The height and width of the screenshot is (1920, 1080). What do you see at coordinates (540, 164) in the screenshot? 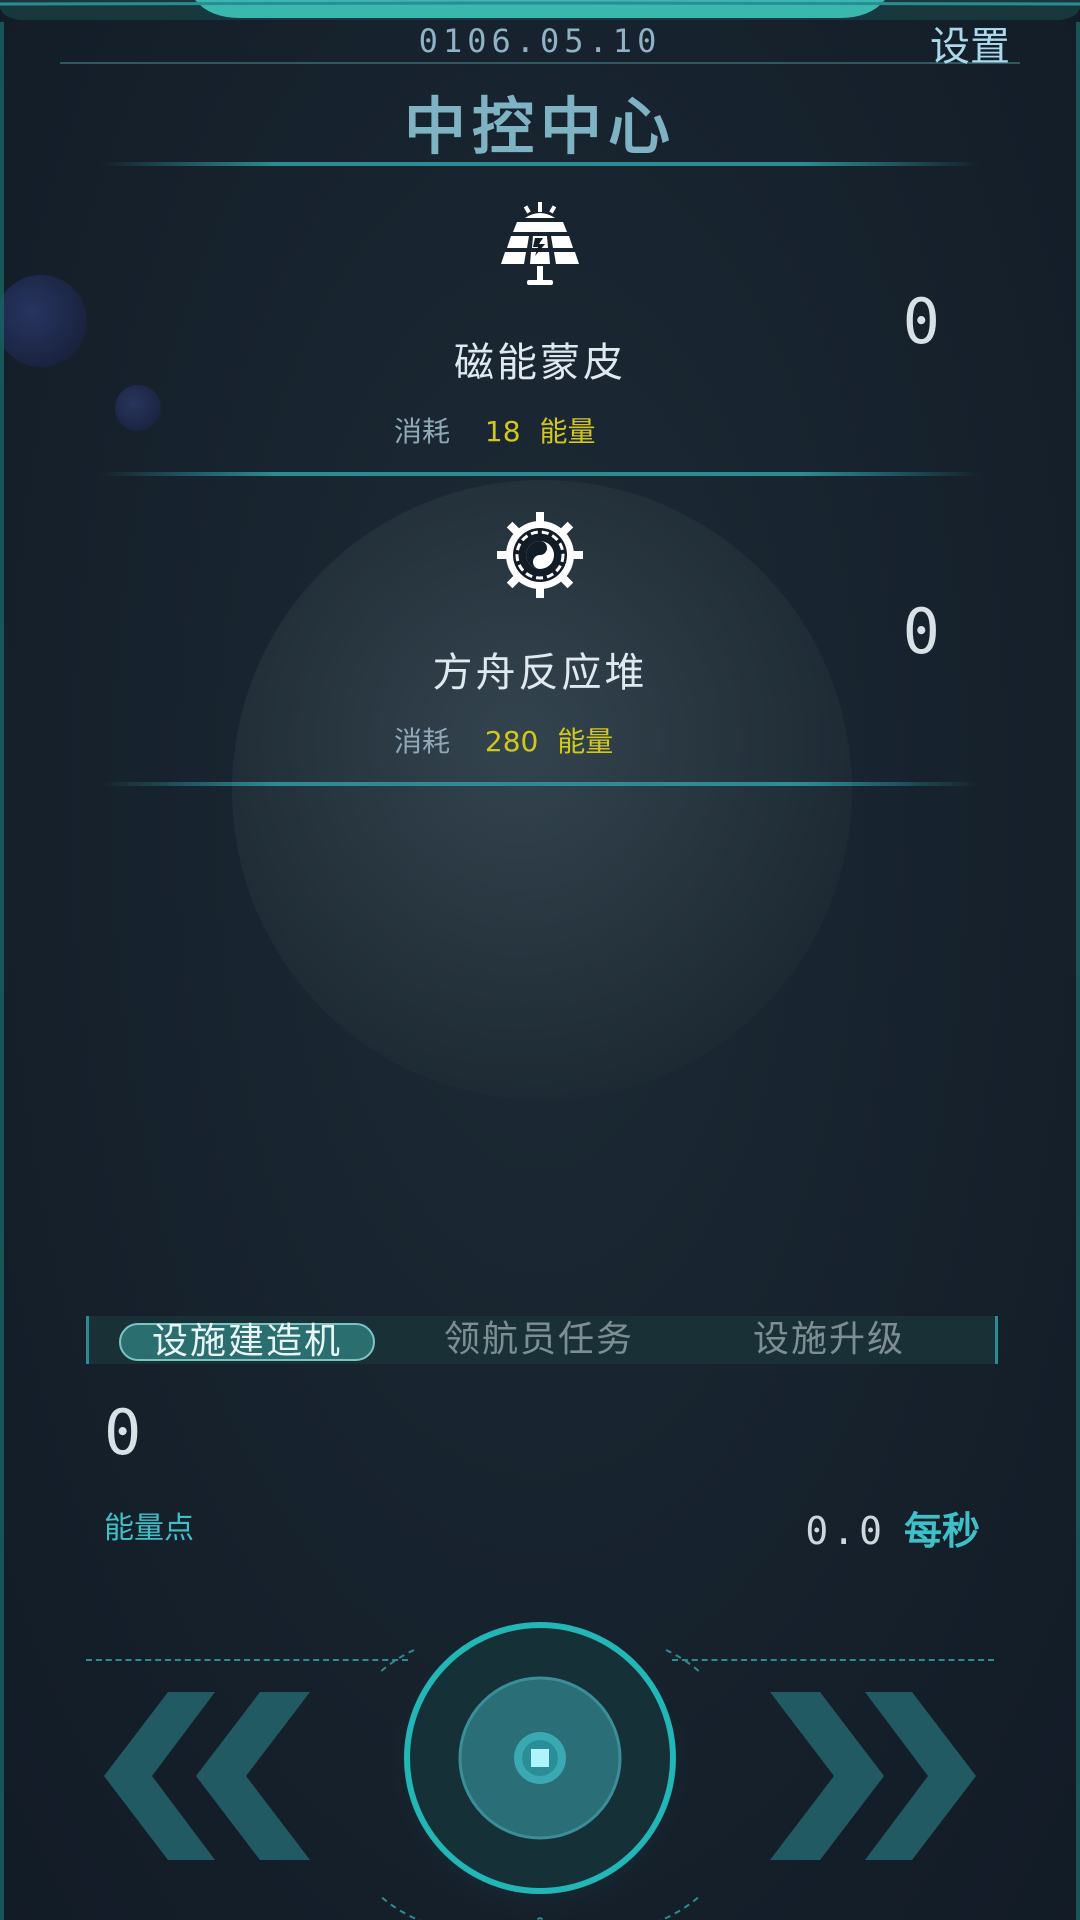
I see `title-divider` at bounding box center [540, 164].